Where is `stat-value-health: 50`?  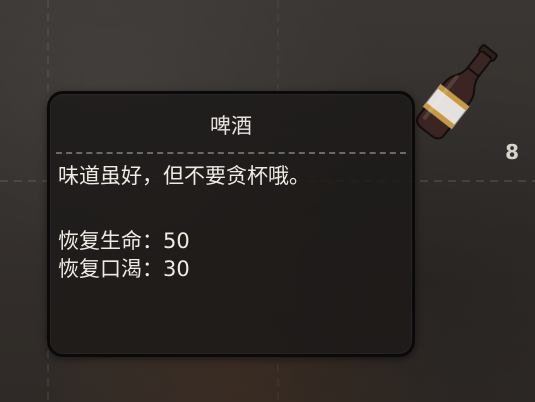 stat-value-health: 50 is located at coordinates (176, 241).